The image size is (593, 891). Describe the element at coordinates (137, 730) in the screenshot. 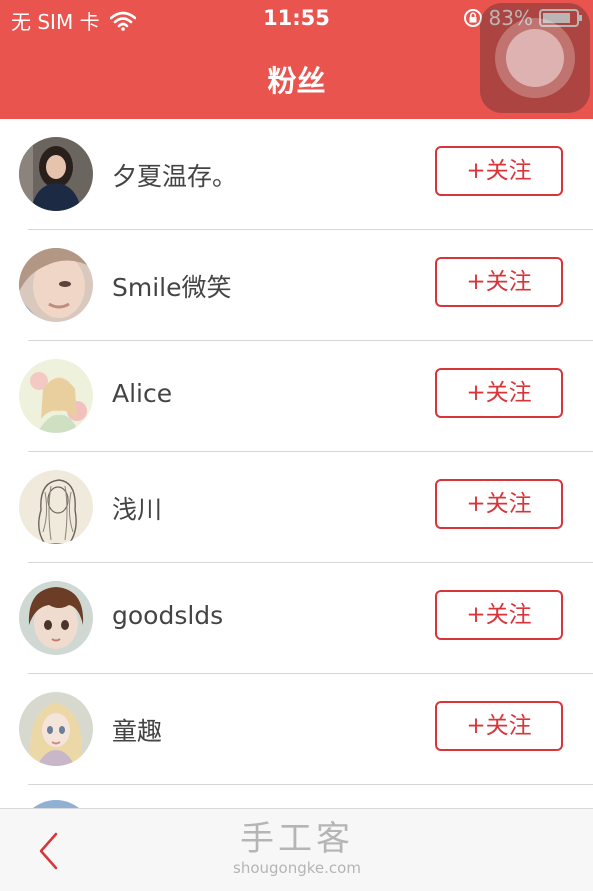

I see `user-name: 童趣` at that location.